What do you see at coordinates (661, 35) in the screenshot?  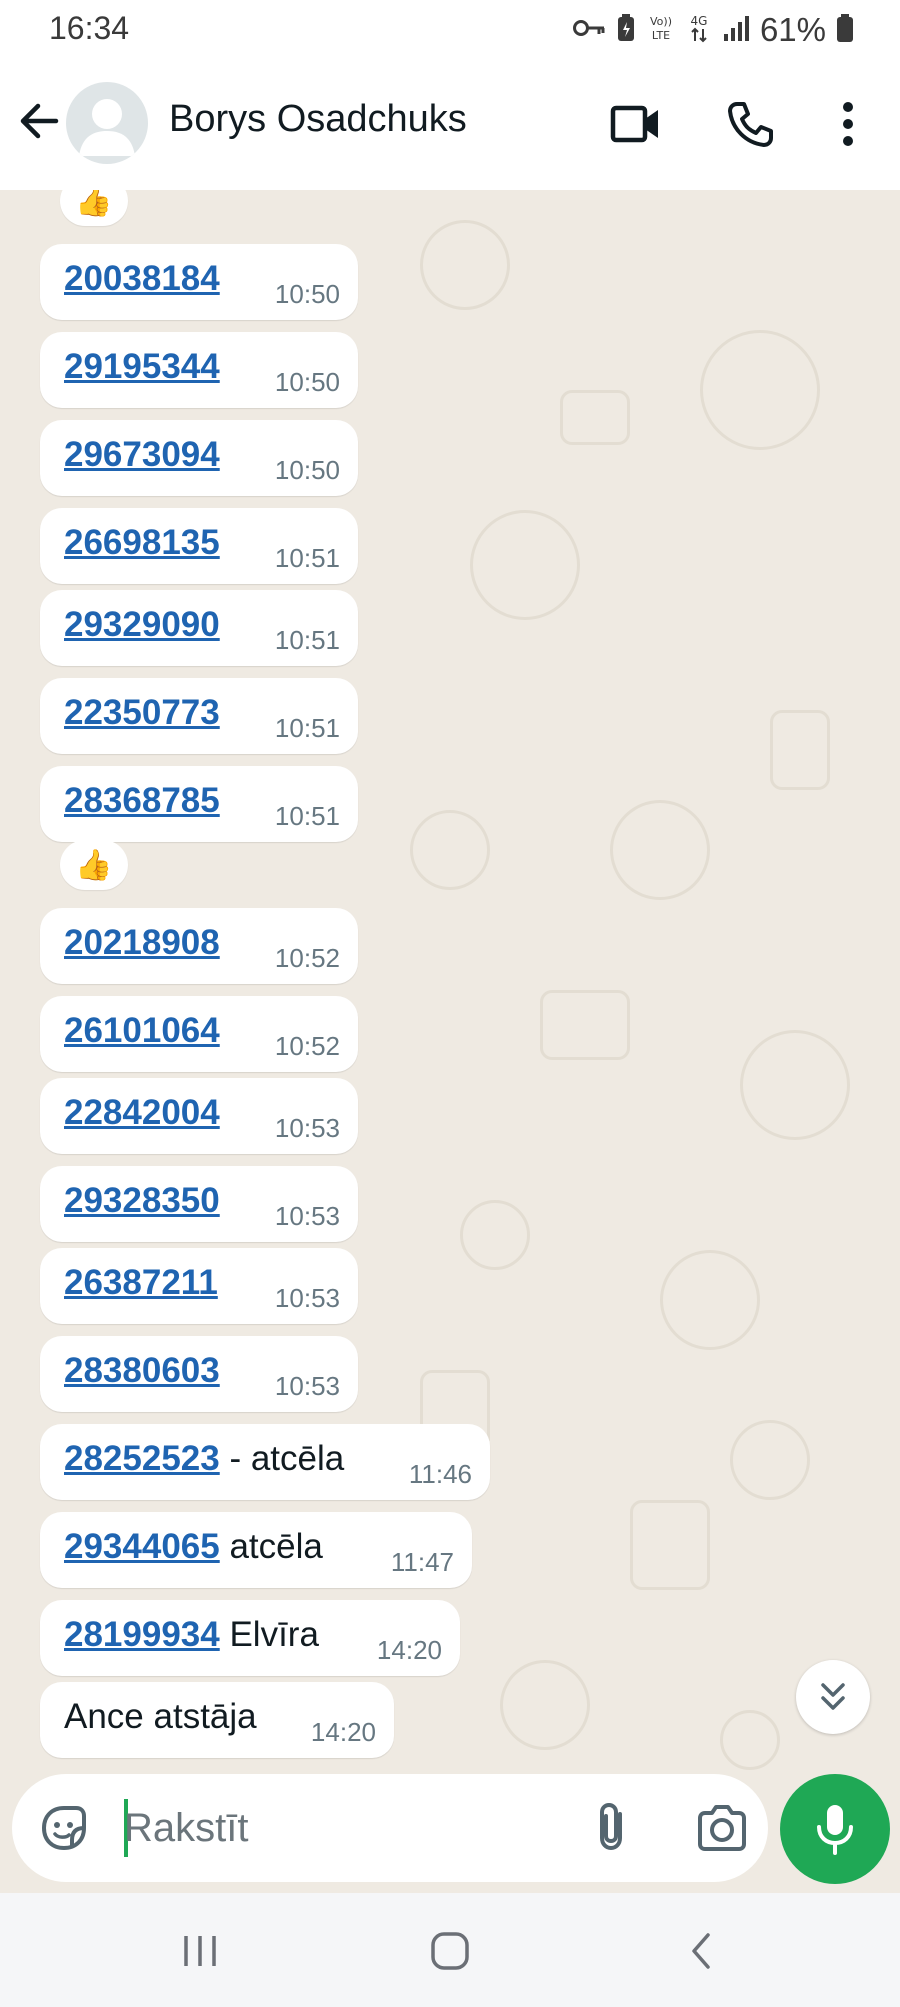 I see `svg-text: LTE` at bounding box center [661, 35].